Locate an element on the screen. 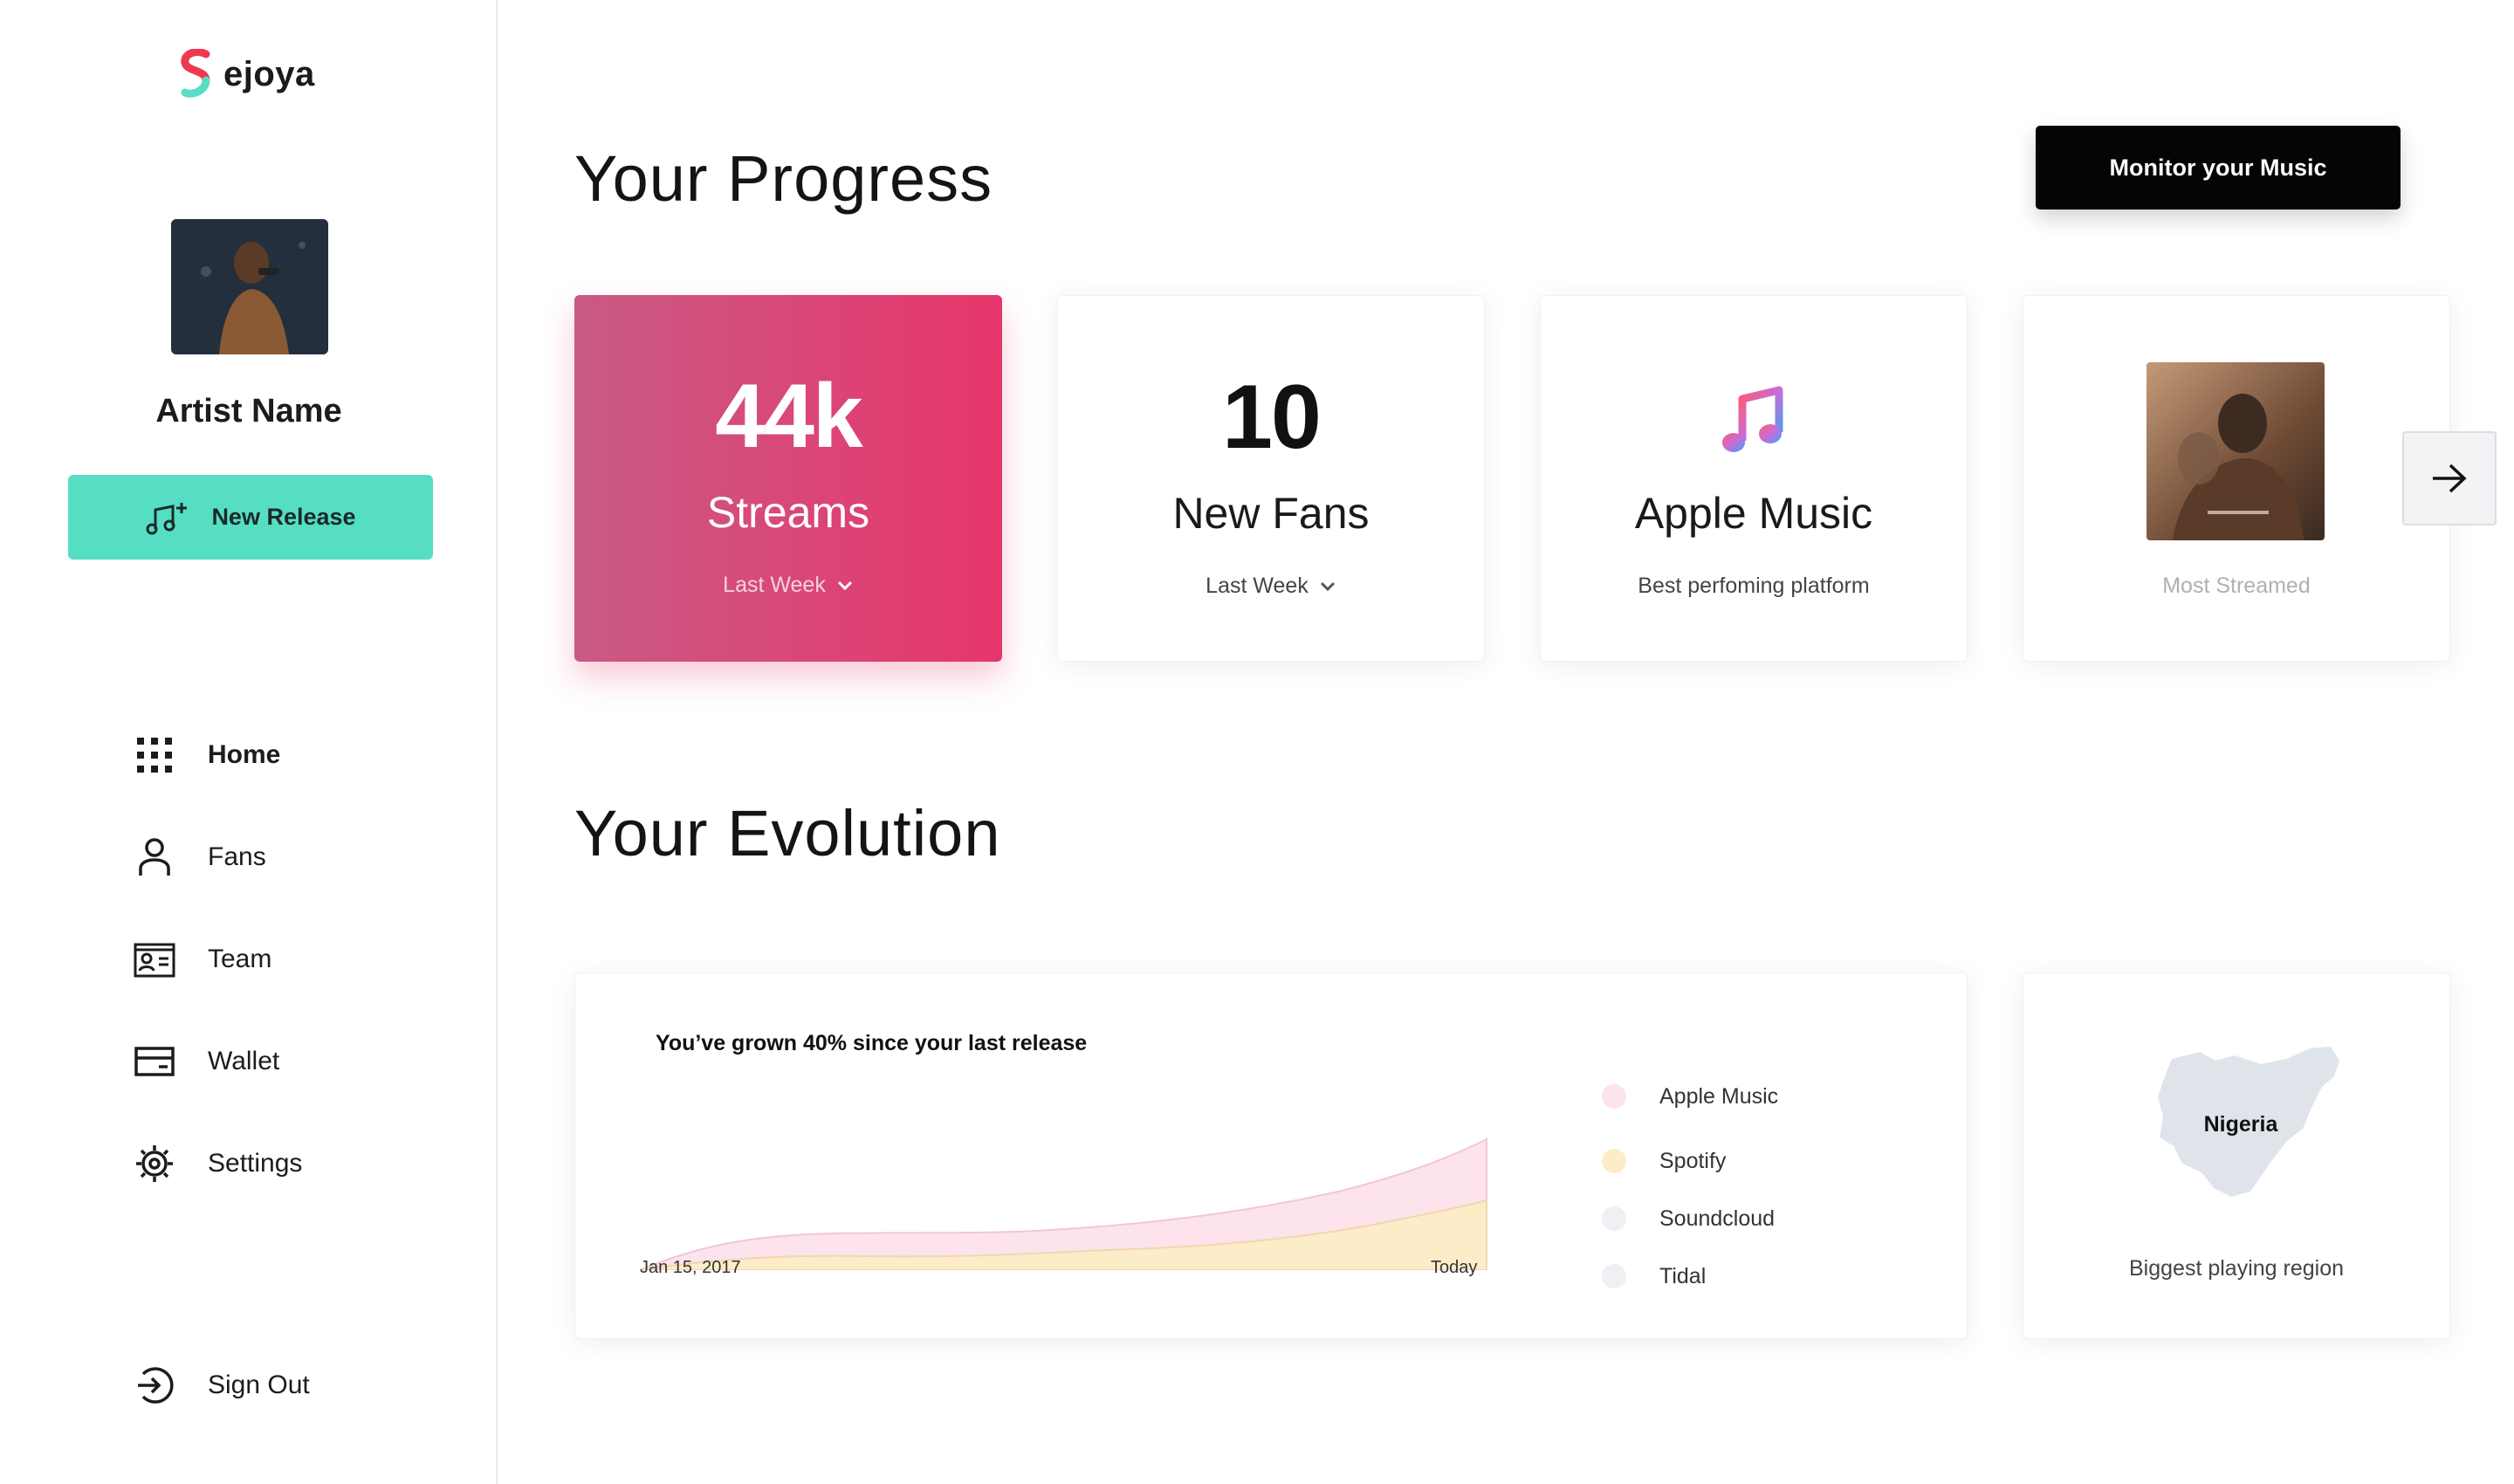 This screenshot has width=2514, height=1484. sign-out-icon is located at coordinates (154, 1385).